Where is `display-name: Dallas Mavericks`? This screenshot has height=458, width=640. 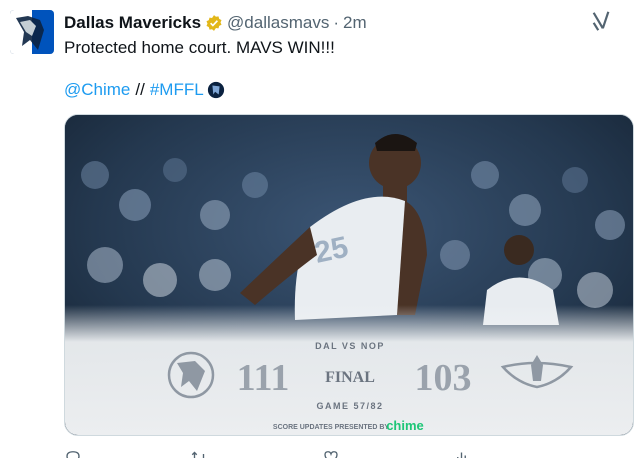
display-name: Dallas Mavericks is located at coordinates (132, 23).